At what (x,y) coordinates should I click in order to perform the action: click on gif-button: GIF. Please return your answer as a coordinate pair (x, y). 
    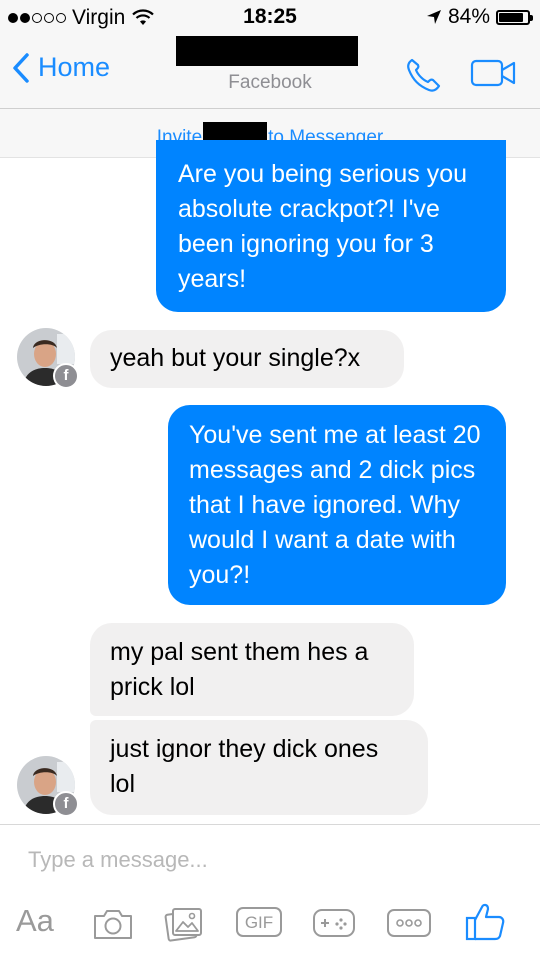
    Looking at the image, I should click on (259, 922).